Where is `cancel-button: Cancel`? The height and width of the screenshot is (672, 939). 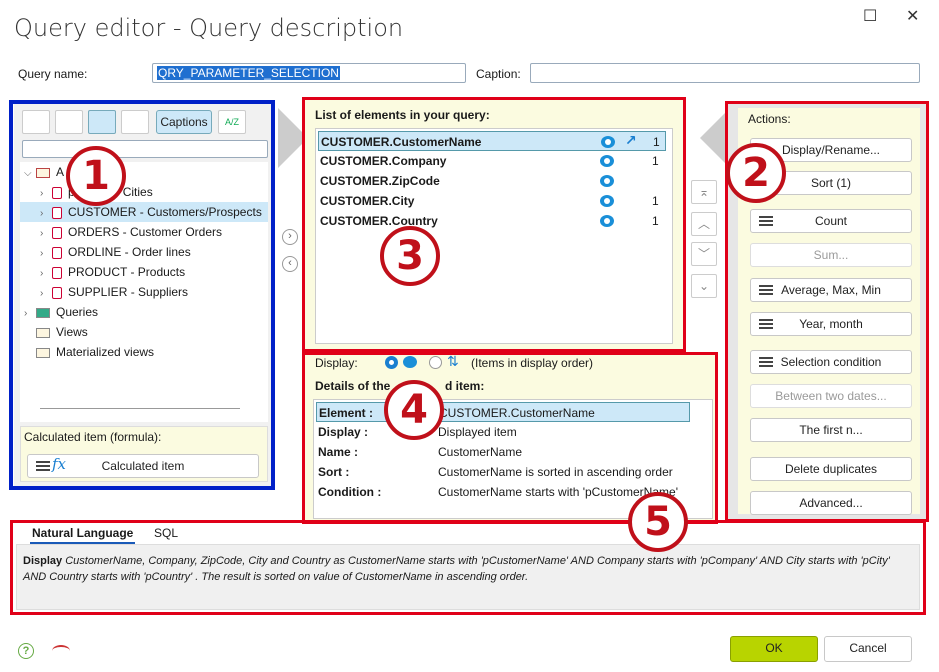
cancel-button: Cancel is located at coordinates (868, 649).